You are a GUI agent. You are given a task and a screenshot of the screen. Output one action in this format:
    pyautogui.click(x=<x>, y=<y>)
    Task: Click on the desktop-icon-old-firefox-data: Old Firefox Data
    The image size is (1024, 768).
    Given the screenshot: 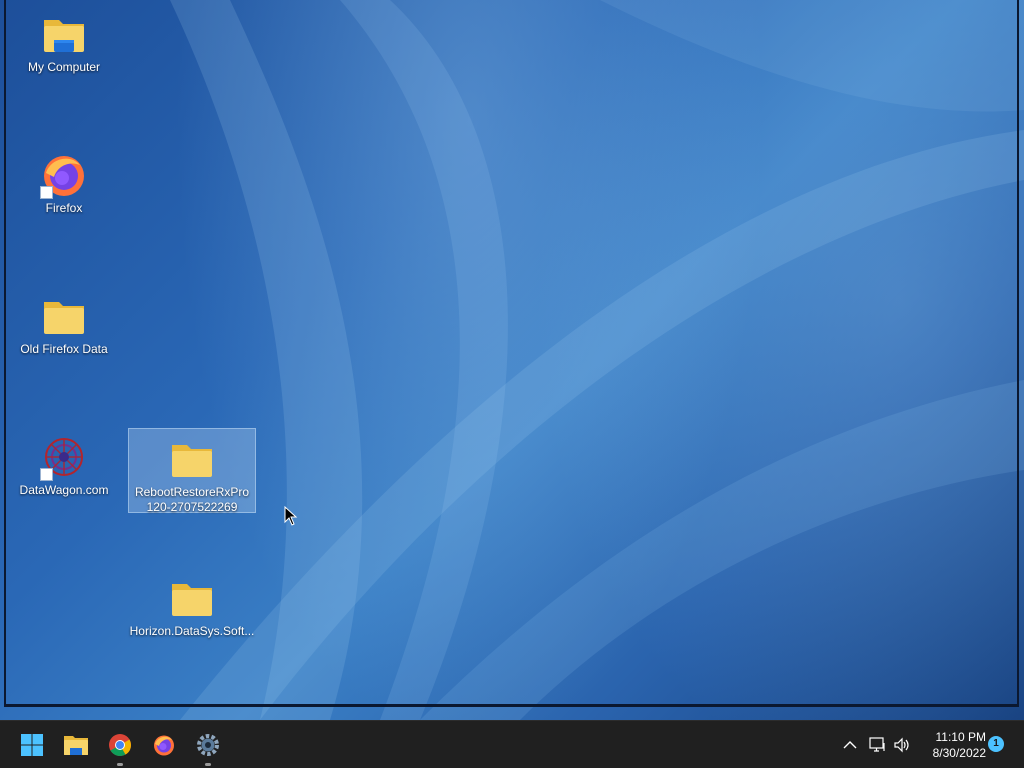 What is the action you would take?
    pyautogui.click(x=64, y=321)
    